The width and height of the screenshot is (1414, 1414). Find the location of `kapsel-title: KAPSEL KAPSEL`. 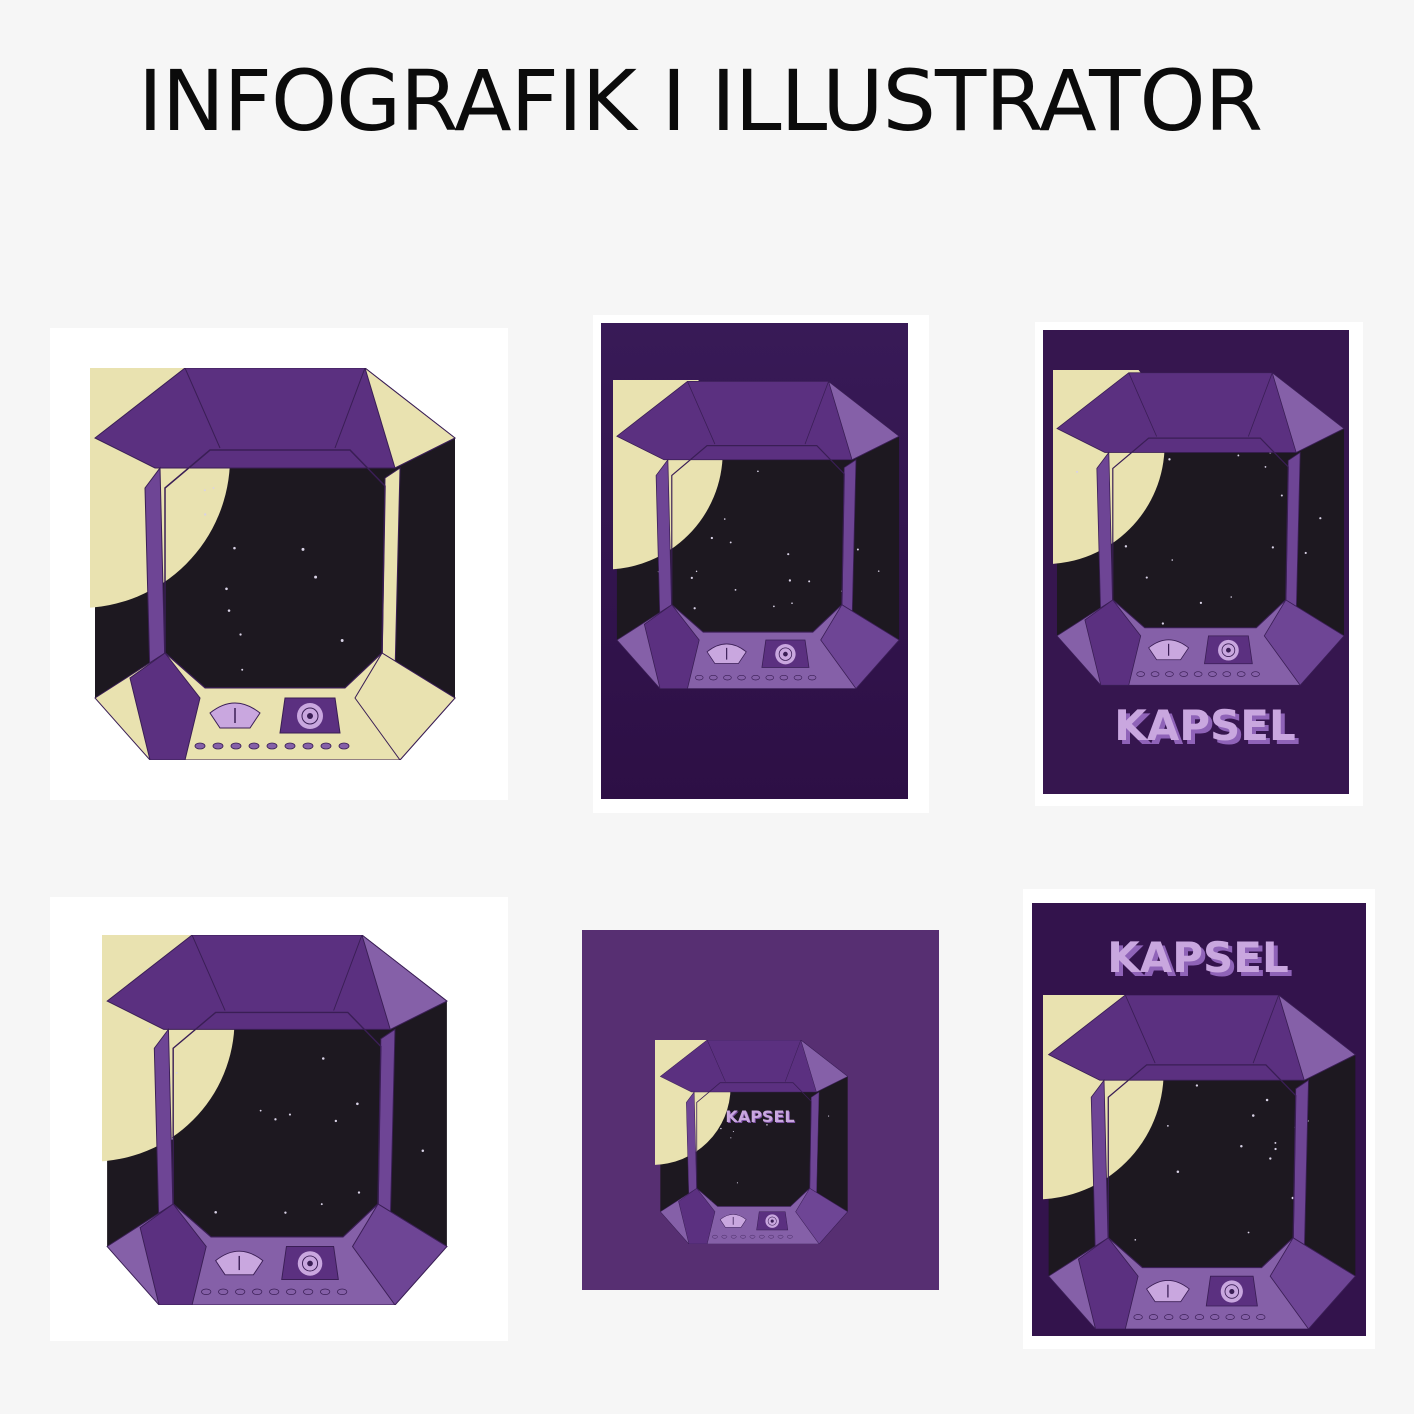

kapsel-title: KAPSEL KAPSEL is located at coordinates (760, 1117).